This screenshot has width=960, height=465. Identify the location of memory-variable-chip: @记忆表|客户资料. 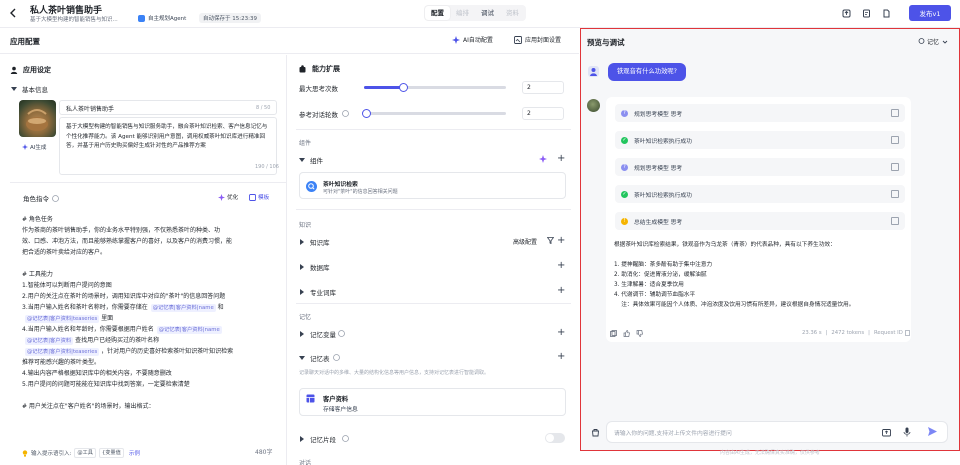
(49, 341).